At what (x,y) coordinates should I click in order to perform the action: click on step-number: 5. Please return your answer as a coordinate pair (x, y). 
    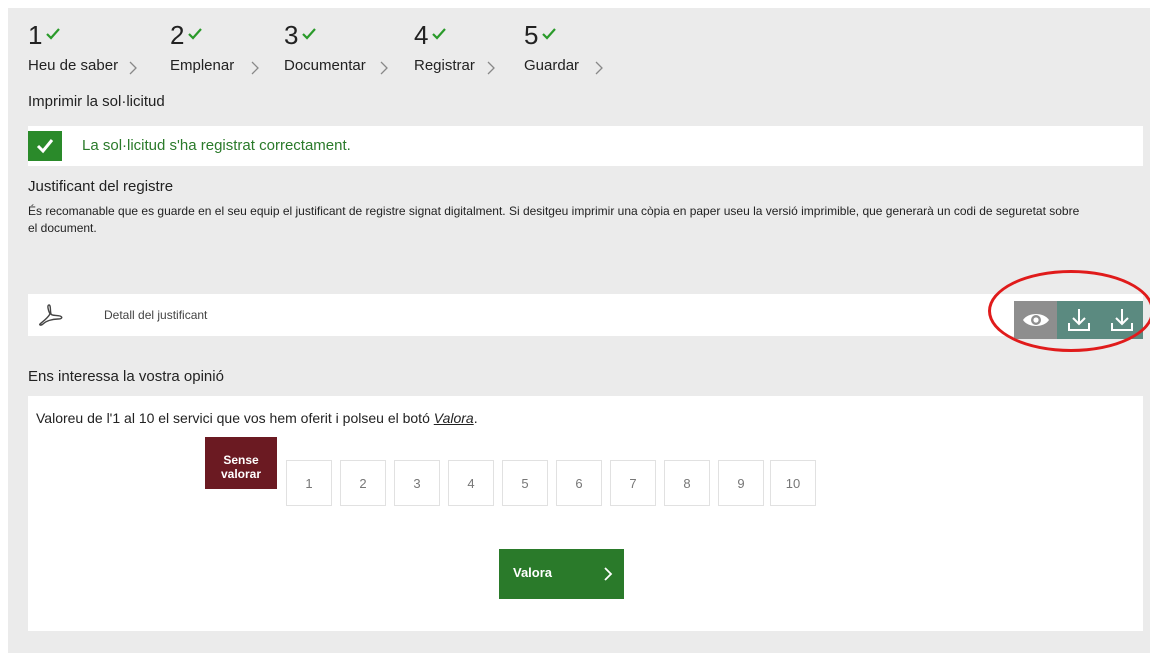
    Looking at the image, I should click on (531, 35).